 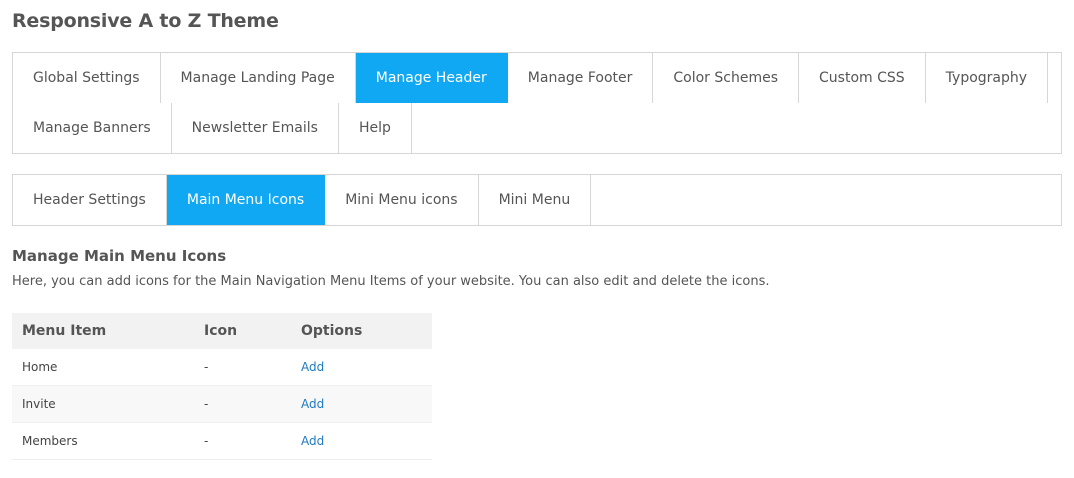 What do you see at coordinates (361, 331) in the screenshot?
I see `column-header-options: Options` at bounding box center [361, 331].